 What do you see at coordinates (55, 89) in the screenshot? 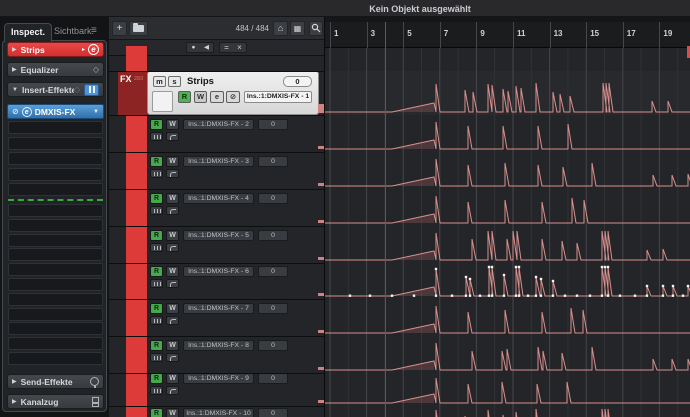
I see `section-insert-effects: ▼ Insert-Effekte ◇` at bounding box center [55, 89].